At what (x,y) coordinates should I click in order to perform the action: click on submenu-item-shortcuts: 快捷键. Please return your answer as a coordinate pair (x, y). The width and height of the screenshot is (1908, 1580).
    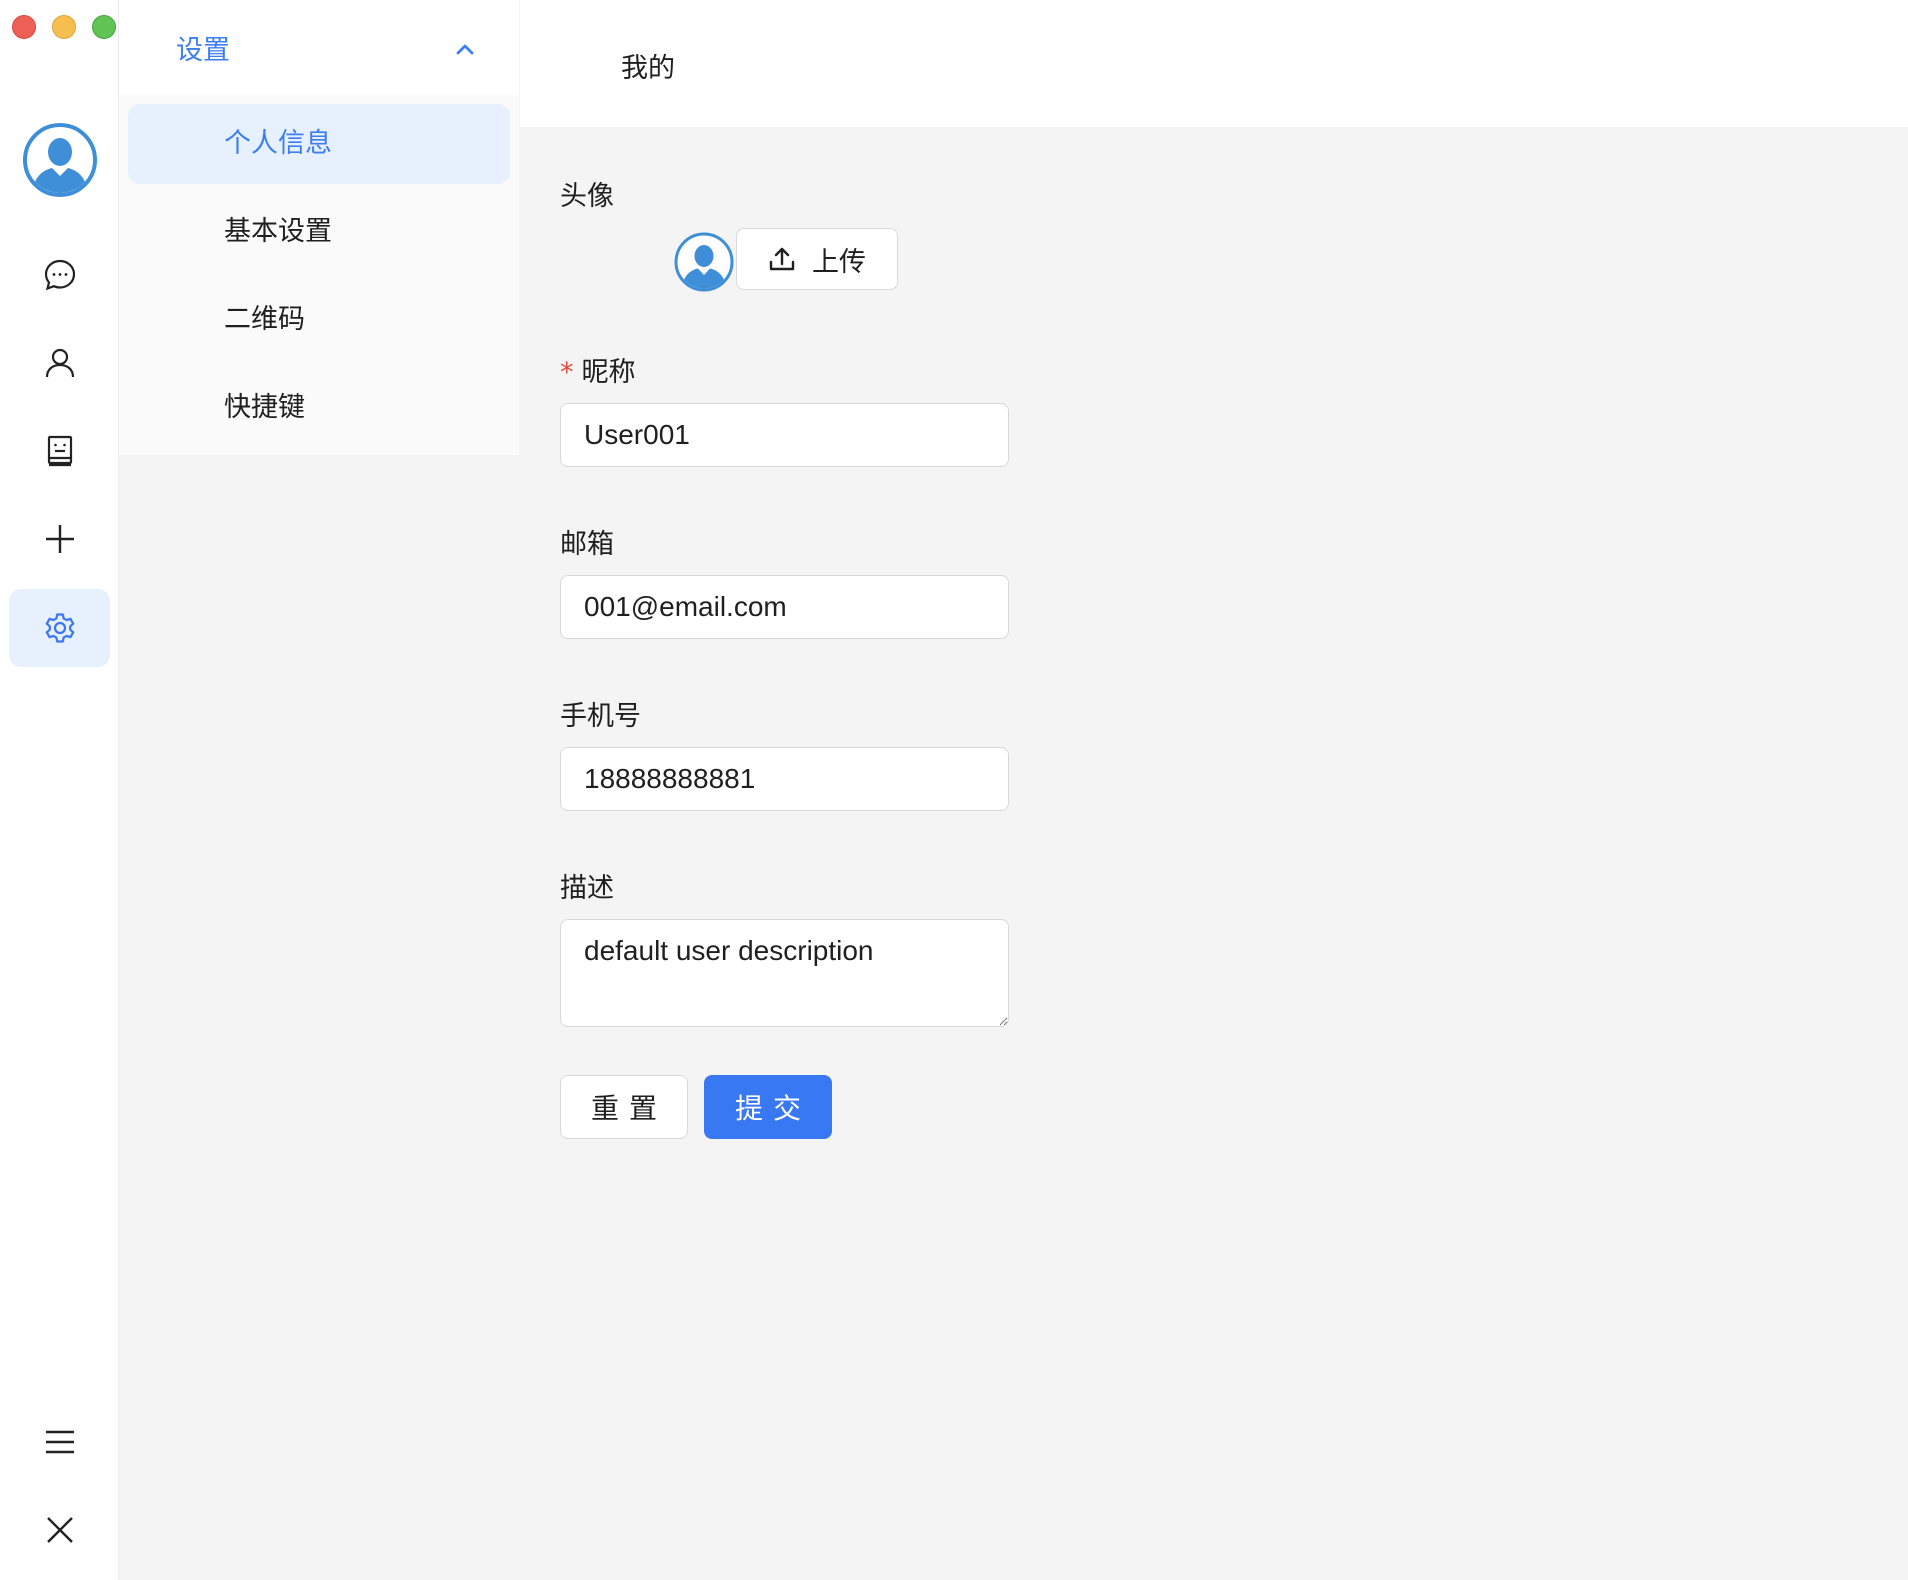
    Looking at the image, I should click on (319, 408).